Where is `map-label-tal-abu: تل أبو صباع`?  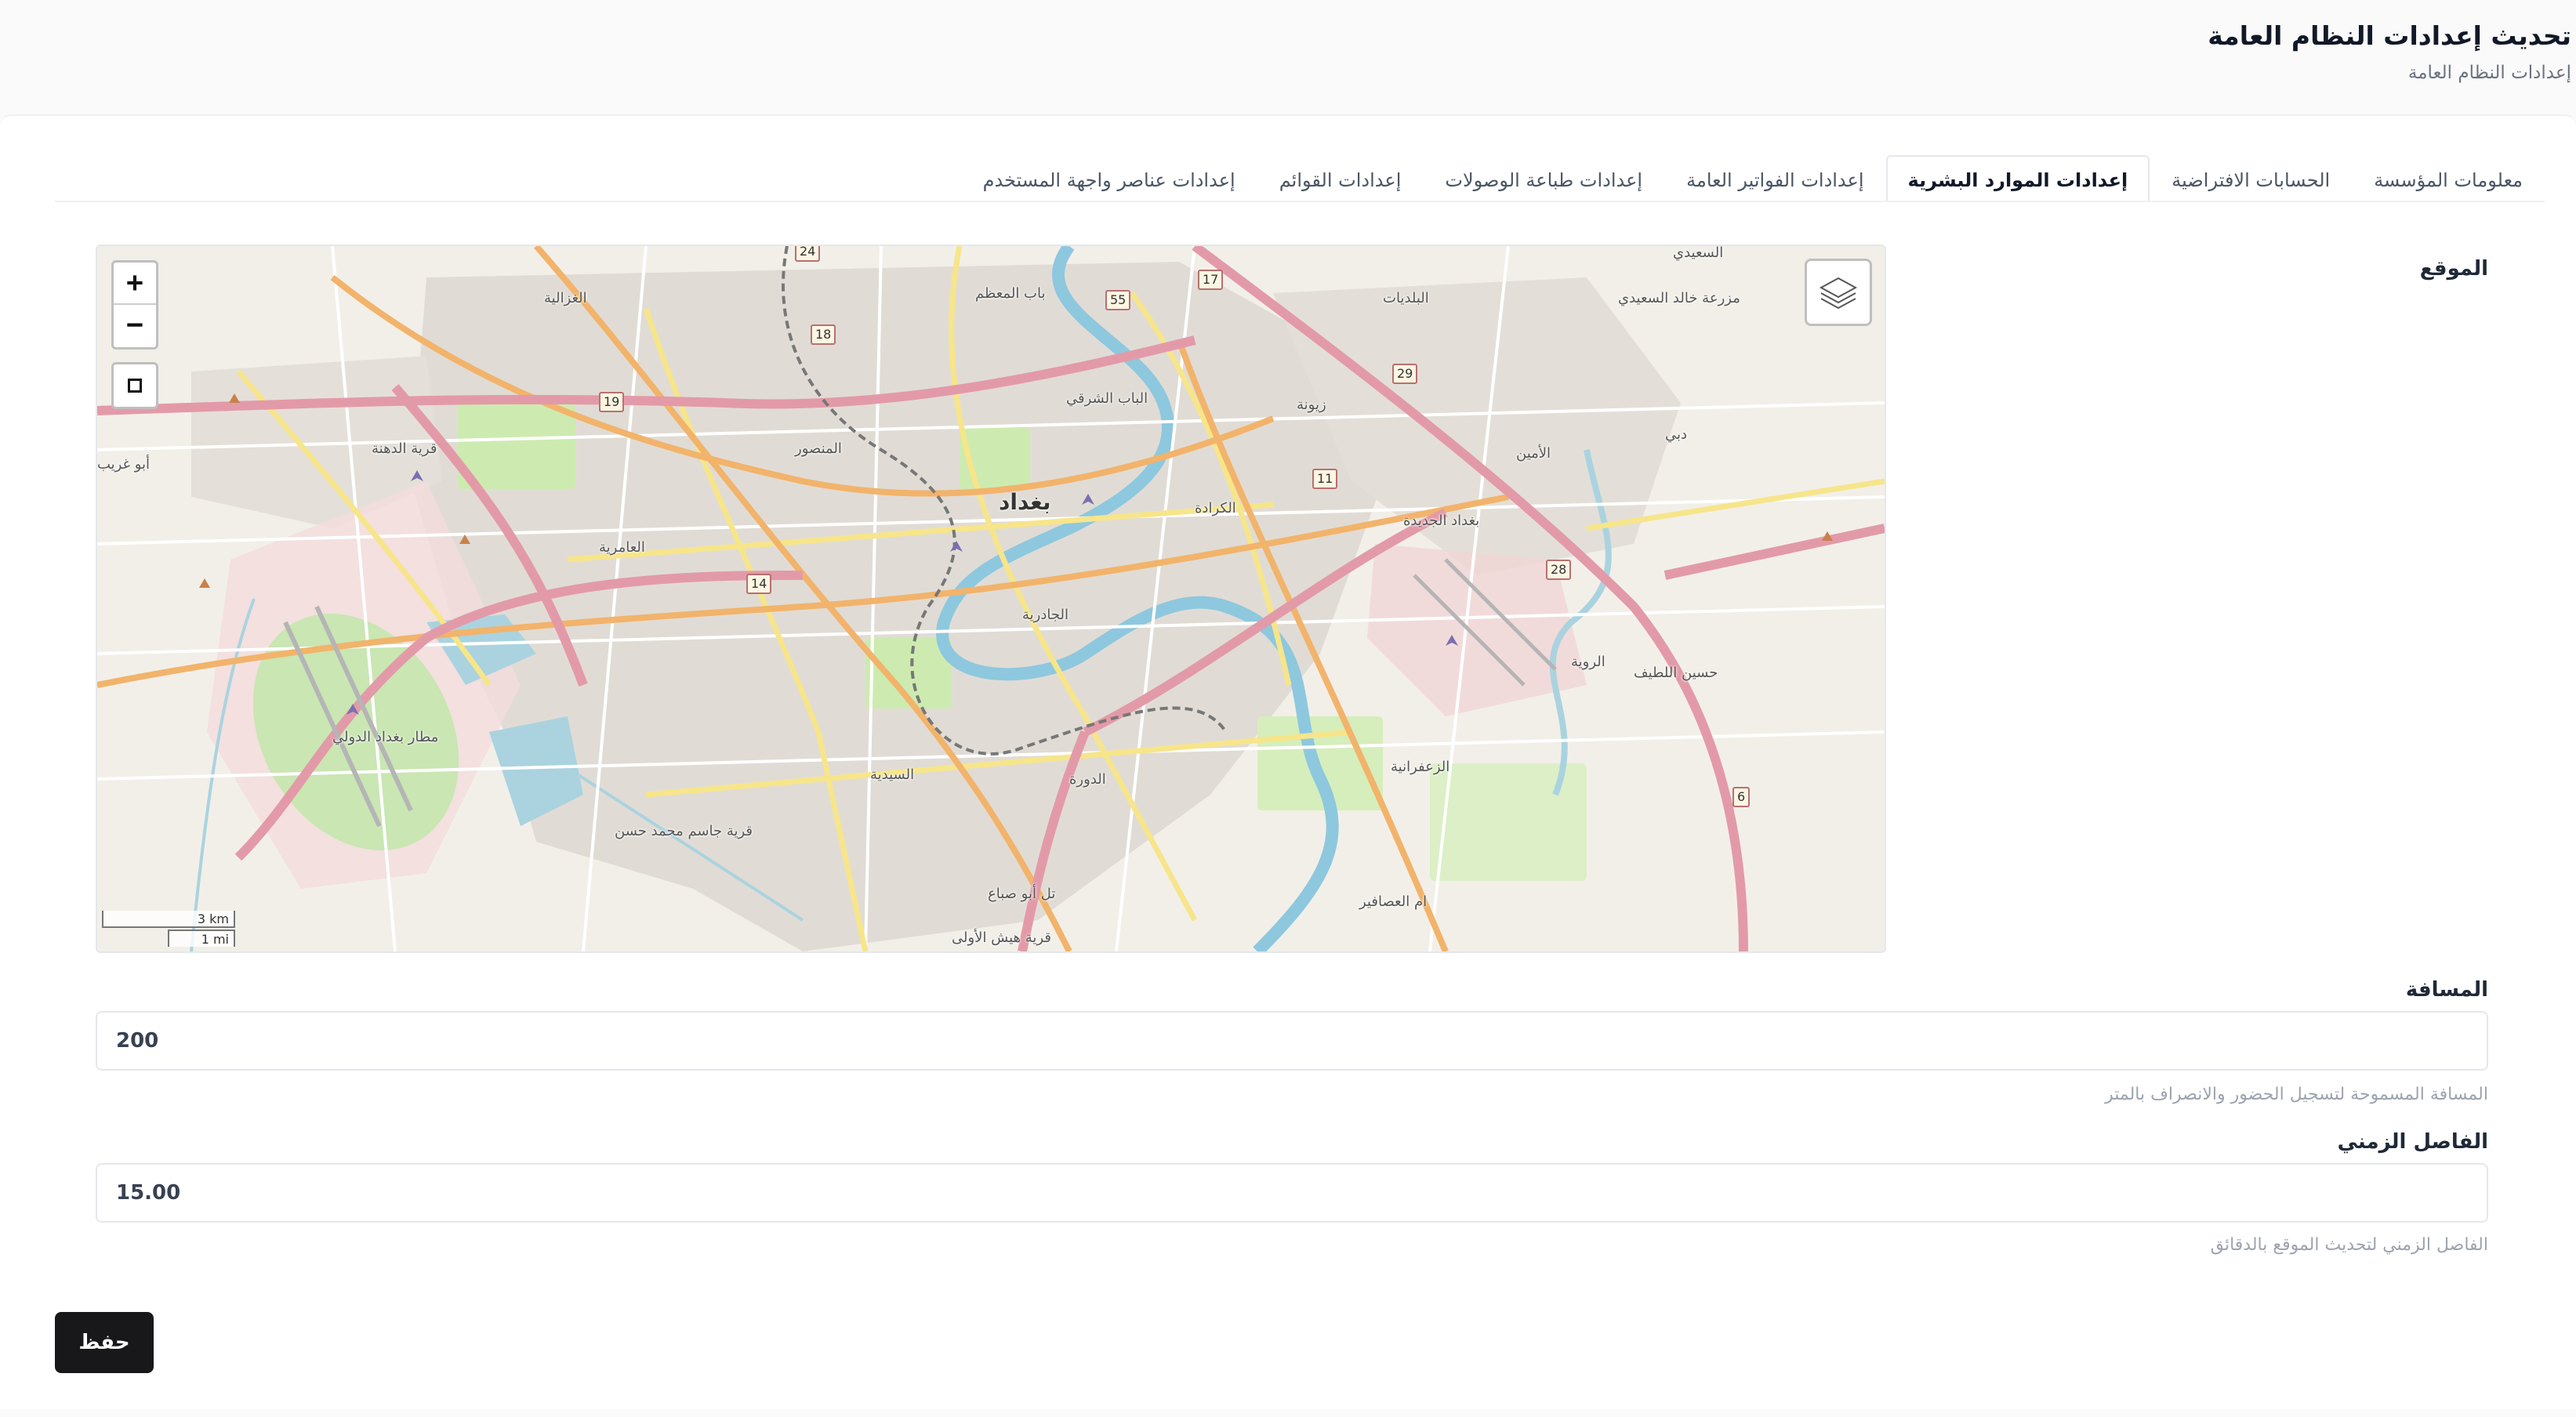
map-label-tal-abu: تل أبو صباع is located at coordinates (1022, 894).